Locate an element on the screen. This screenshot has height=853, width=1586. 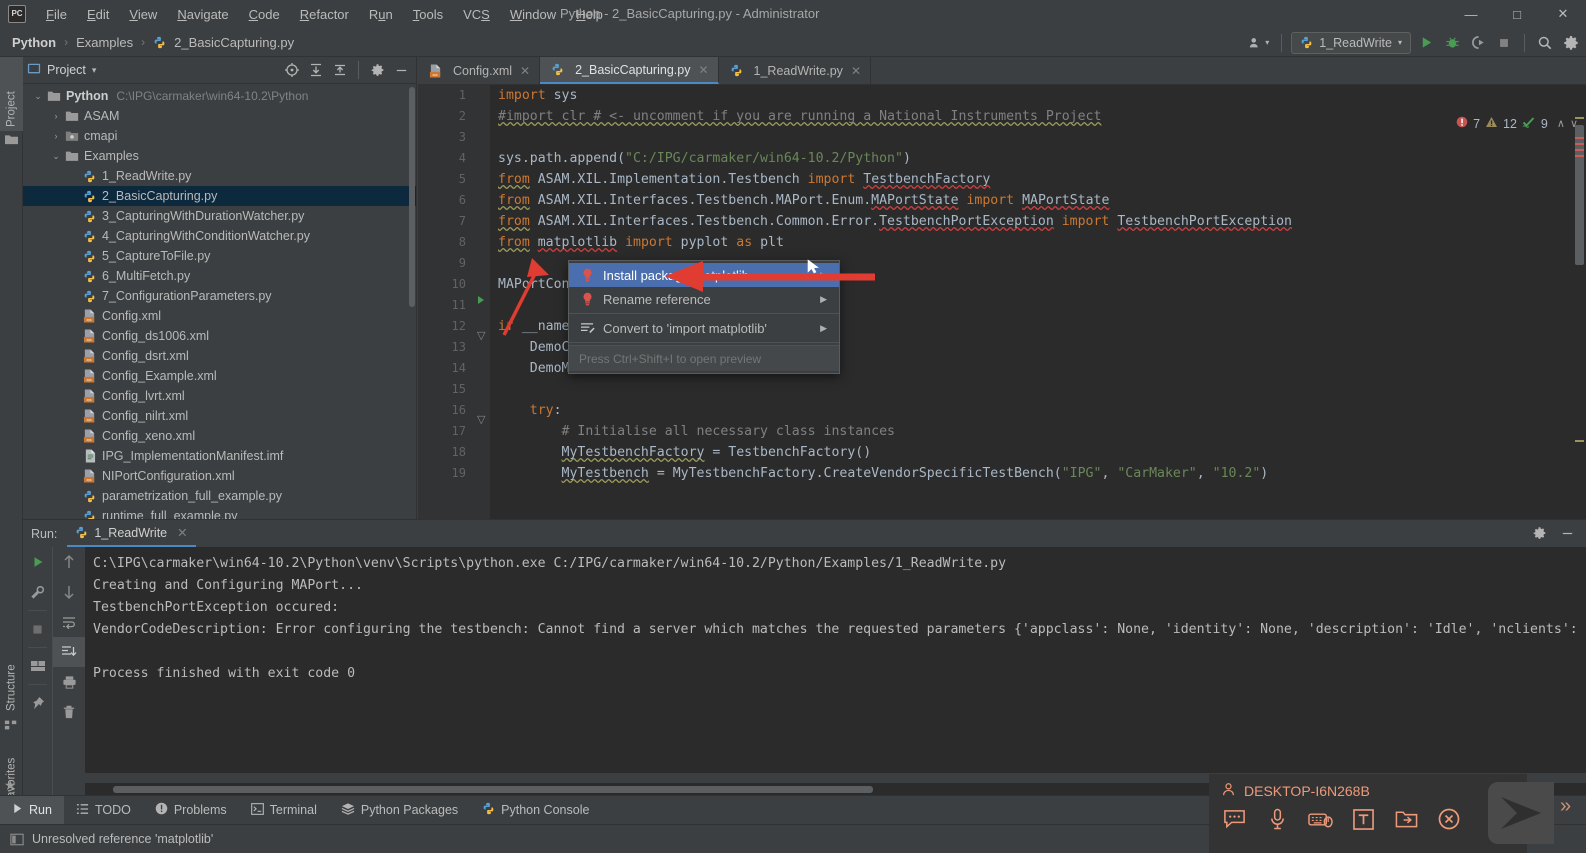
fold-column: ▽ ▽ is located at coordinates (482, 302).